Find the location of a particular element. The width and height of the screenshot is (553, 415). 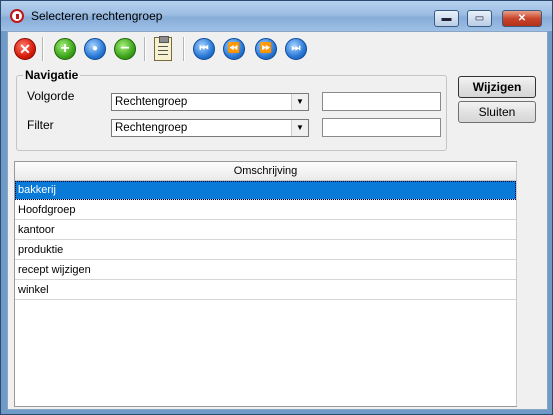

title-bar: Selecteren rechtengroep ▬ ▭ ✕ is located at coordinates (276, 16).